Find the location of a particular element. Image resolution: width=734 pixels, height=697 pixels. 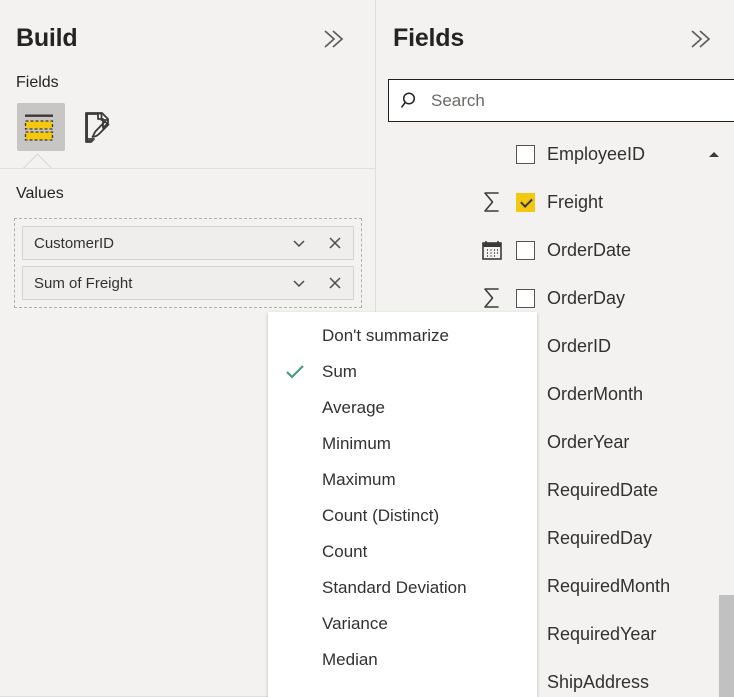

menu-item-label: Sum is located at coordinates (339, 371).